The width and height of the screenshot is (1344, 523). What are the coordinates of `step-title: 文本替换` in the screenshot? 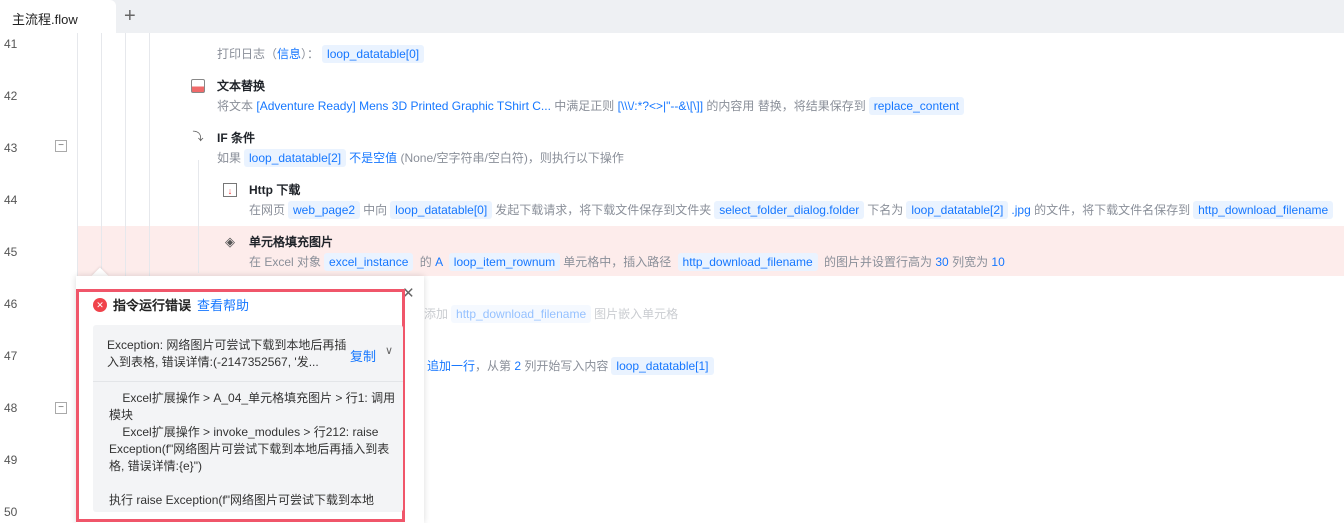 It's located at (241, 85).